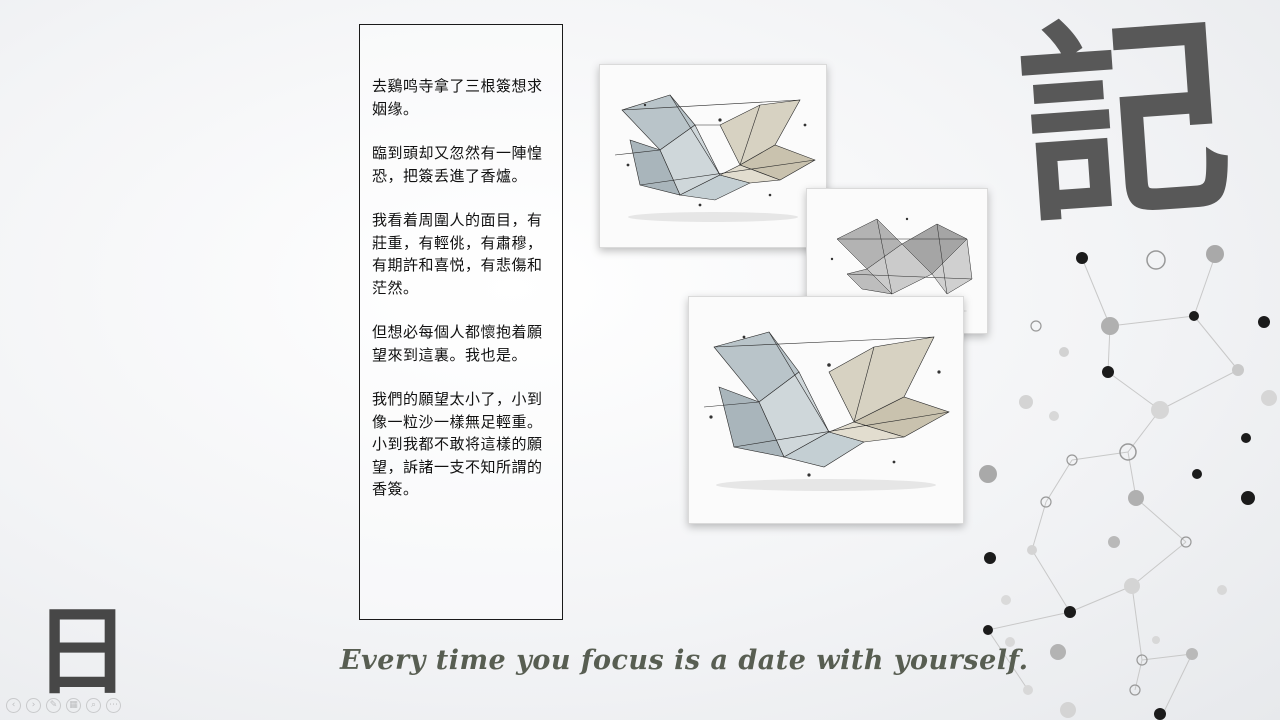 This screenshot has width=1280, height=720. I want to click on prev-icon: ‹, so click(13, 705).